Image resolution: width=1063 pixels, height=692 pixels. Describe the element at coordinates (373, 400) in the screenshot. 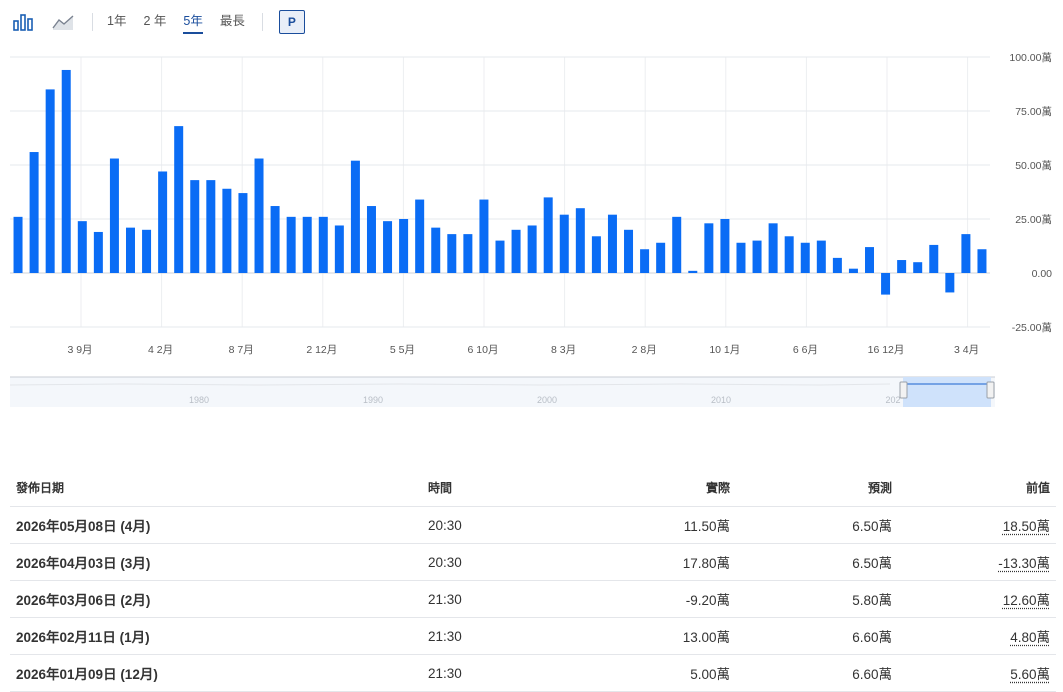

I see `navigator-year-label: 1990` at that location.